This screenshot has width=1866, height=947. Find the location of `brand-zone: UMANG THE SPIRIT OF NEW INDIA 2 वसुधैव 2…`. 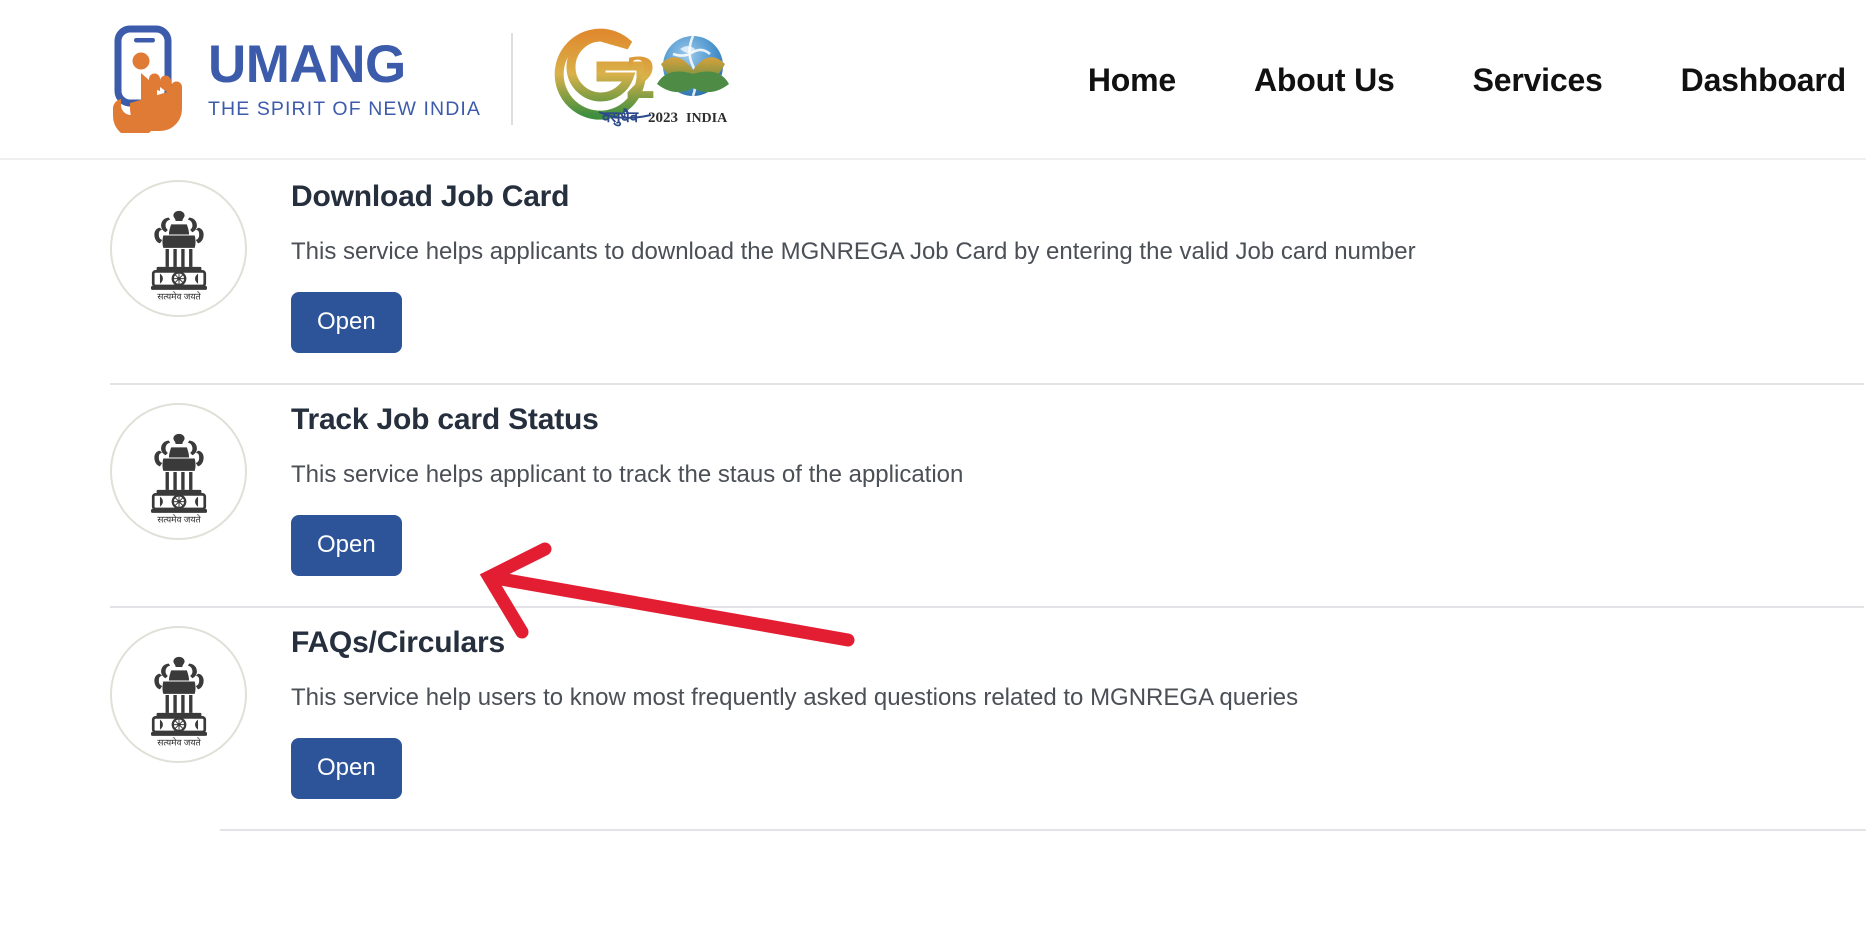

brand-zone: UMANG THE SPIRIT OF NEW INDIA 2 वसुधैव 2… is located at coordinates (420, 79).